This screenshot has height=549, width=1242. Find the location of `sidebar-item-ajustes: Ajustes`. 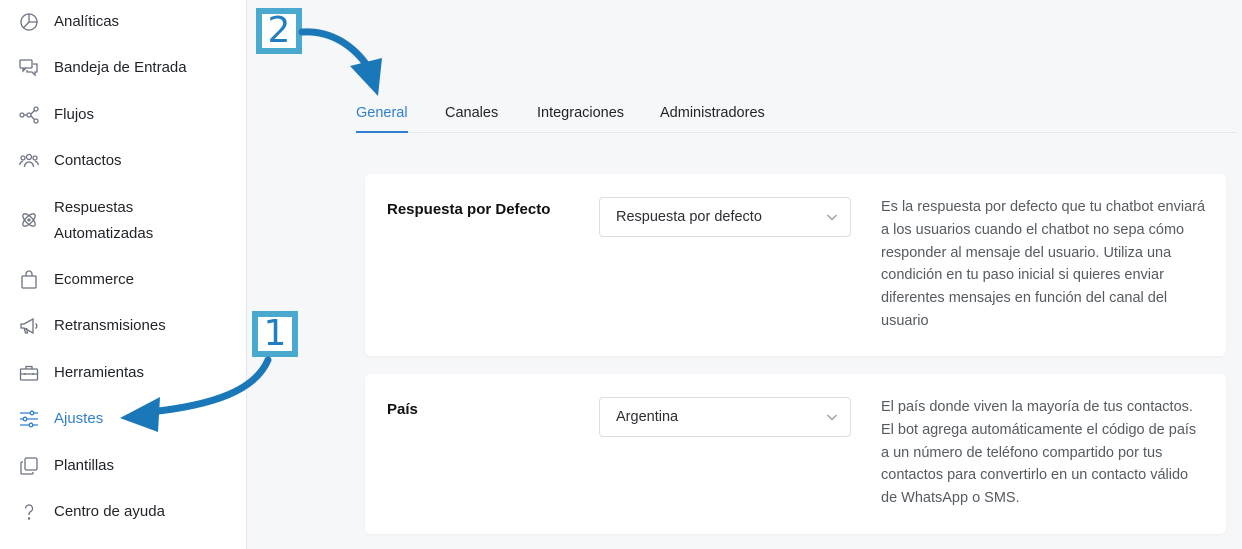

sidebar-item-ajustes: Ajustes is located at coordinates (123, 420).